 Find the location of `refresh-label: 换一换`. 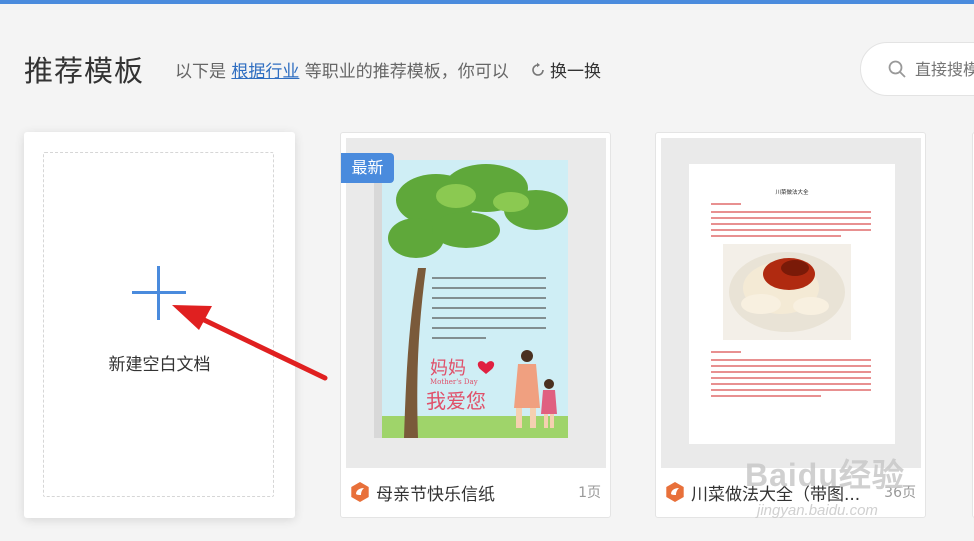

refresh-label: 换一换 is located at coordinates (575, 72).